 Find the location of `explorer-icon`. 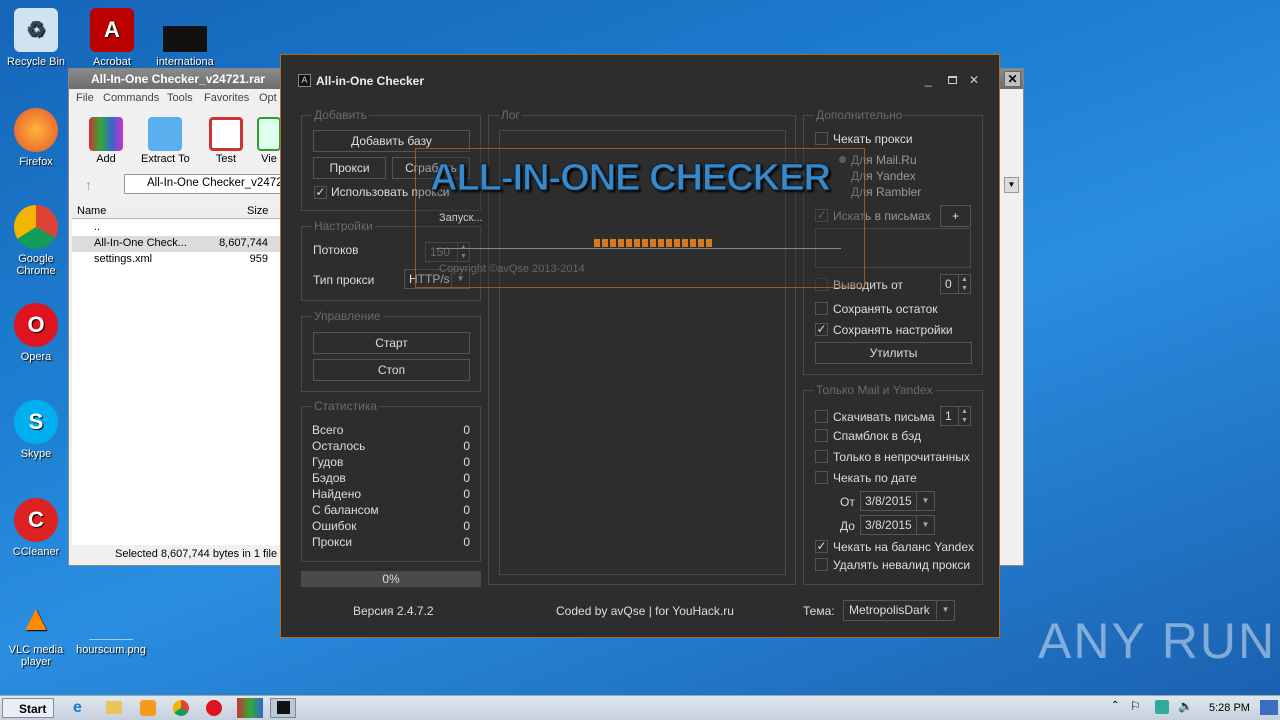

explorer-icon is located at coordinates (114, 707).